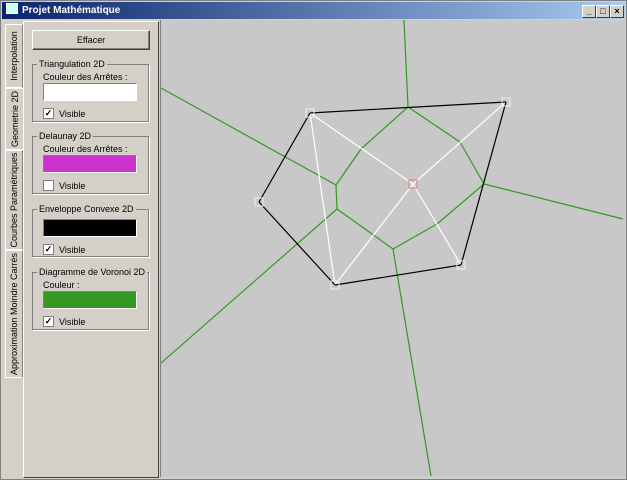 This screenshot has width=627, height=480. I want to click on visible-checkbox-voronoi: ✓ Visible, so click(64, 321).